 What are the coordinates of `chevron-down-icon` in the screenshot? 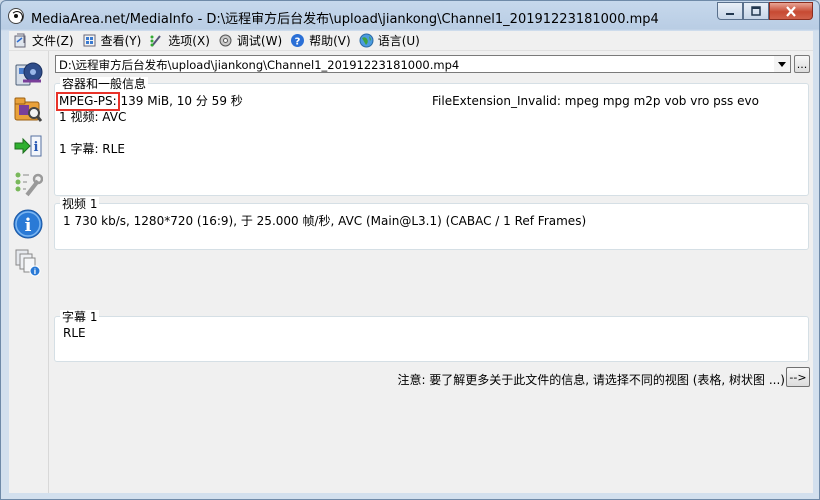 It's located at (782, 64).